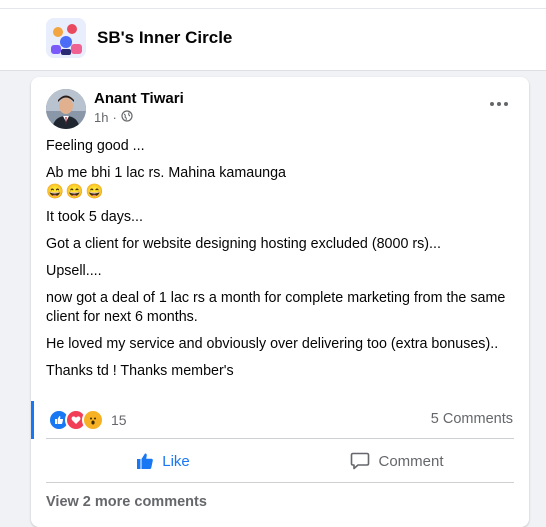  I want to click on post-actions: Like Comment, so click(280, 461).